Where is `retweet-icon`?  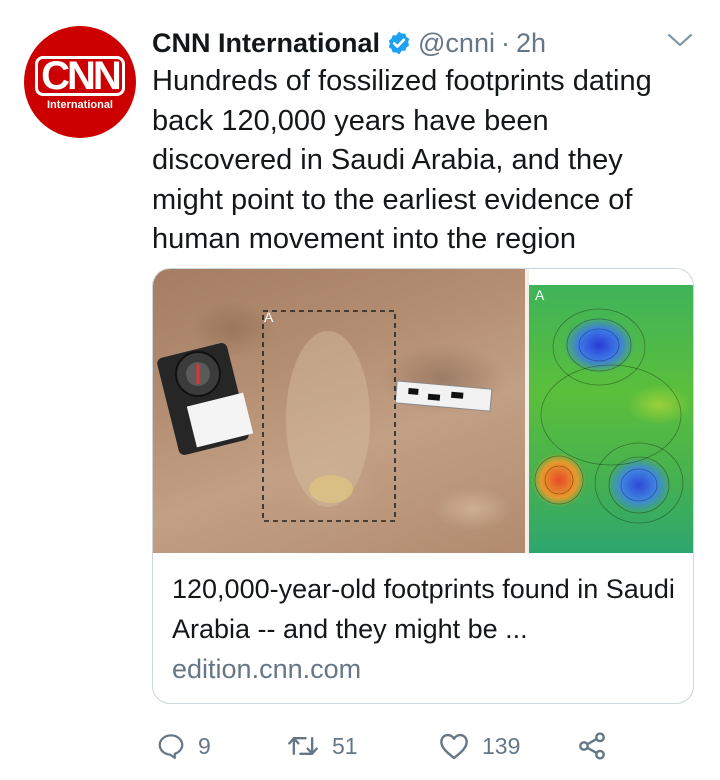
retweet-icon is located at coordinates (303, 746).